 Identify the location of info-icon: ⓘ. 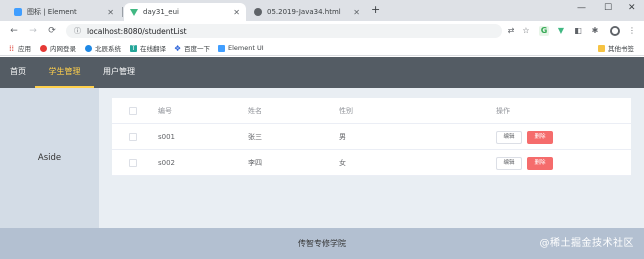
(77, 31).